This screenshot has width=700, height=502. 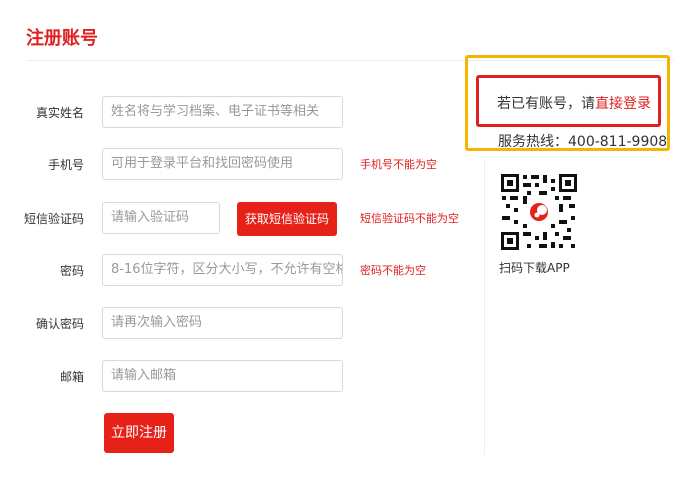 I want to click on password-input: 8-16位字符，区分大小写，不允许有空格, so click(x=222, y=270).